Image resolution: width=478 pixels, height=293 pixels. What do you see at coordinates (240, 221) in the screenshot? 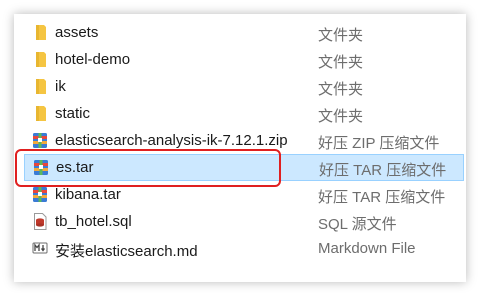
I see `file-row-tb-hotel-sql: tb_hotel.sql SQL 源文件` at bounding box center [240, 221].